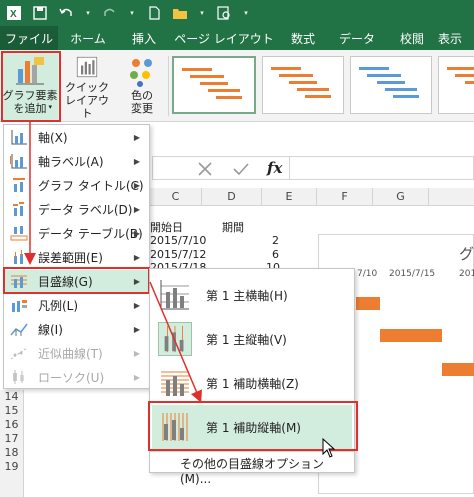 The image size is (474, 497). Describe the element at coordinates (329, 448) in the screenshot. I see `mouse-cursor-icon` at that location.